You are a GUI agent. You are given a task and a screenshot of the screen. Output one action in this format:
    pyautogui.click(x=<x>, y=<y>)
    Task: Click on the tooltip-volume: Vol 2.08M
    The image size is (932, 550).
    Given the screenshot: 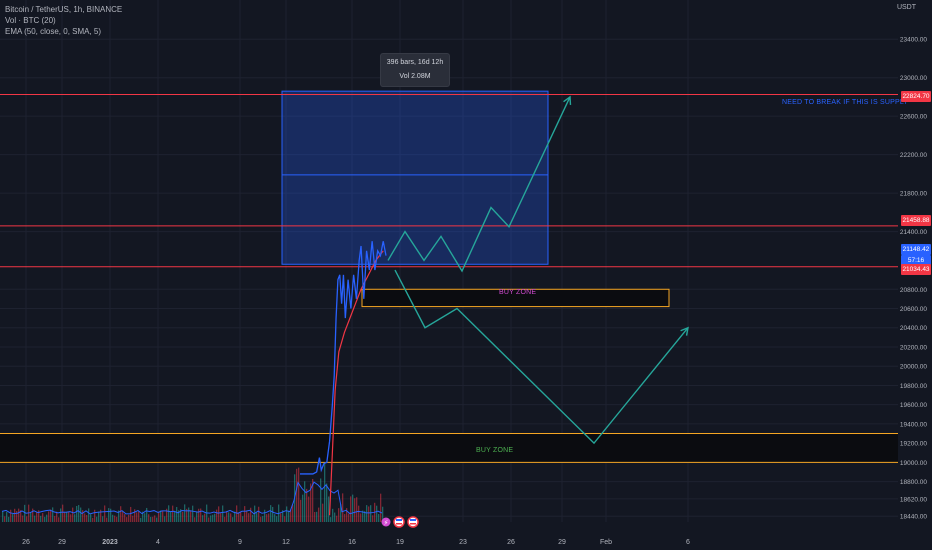 What is the action you would take?
    pyautogui.click(x=415, y=76)
    